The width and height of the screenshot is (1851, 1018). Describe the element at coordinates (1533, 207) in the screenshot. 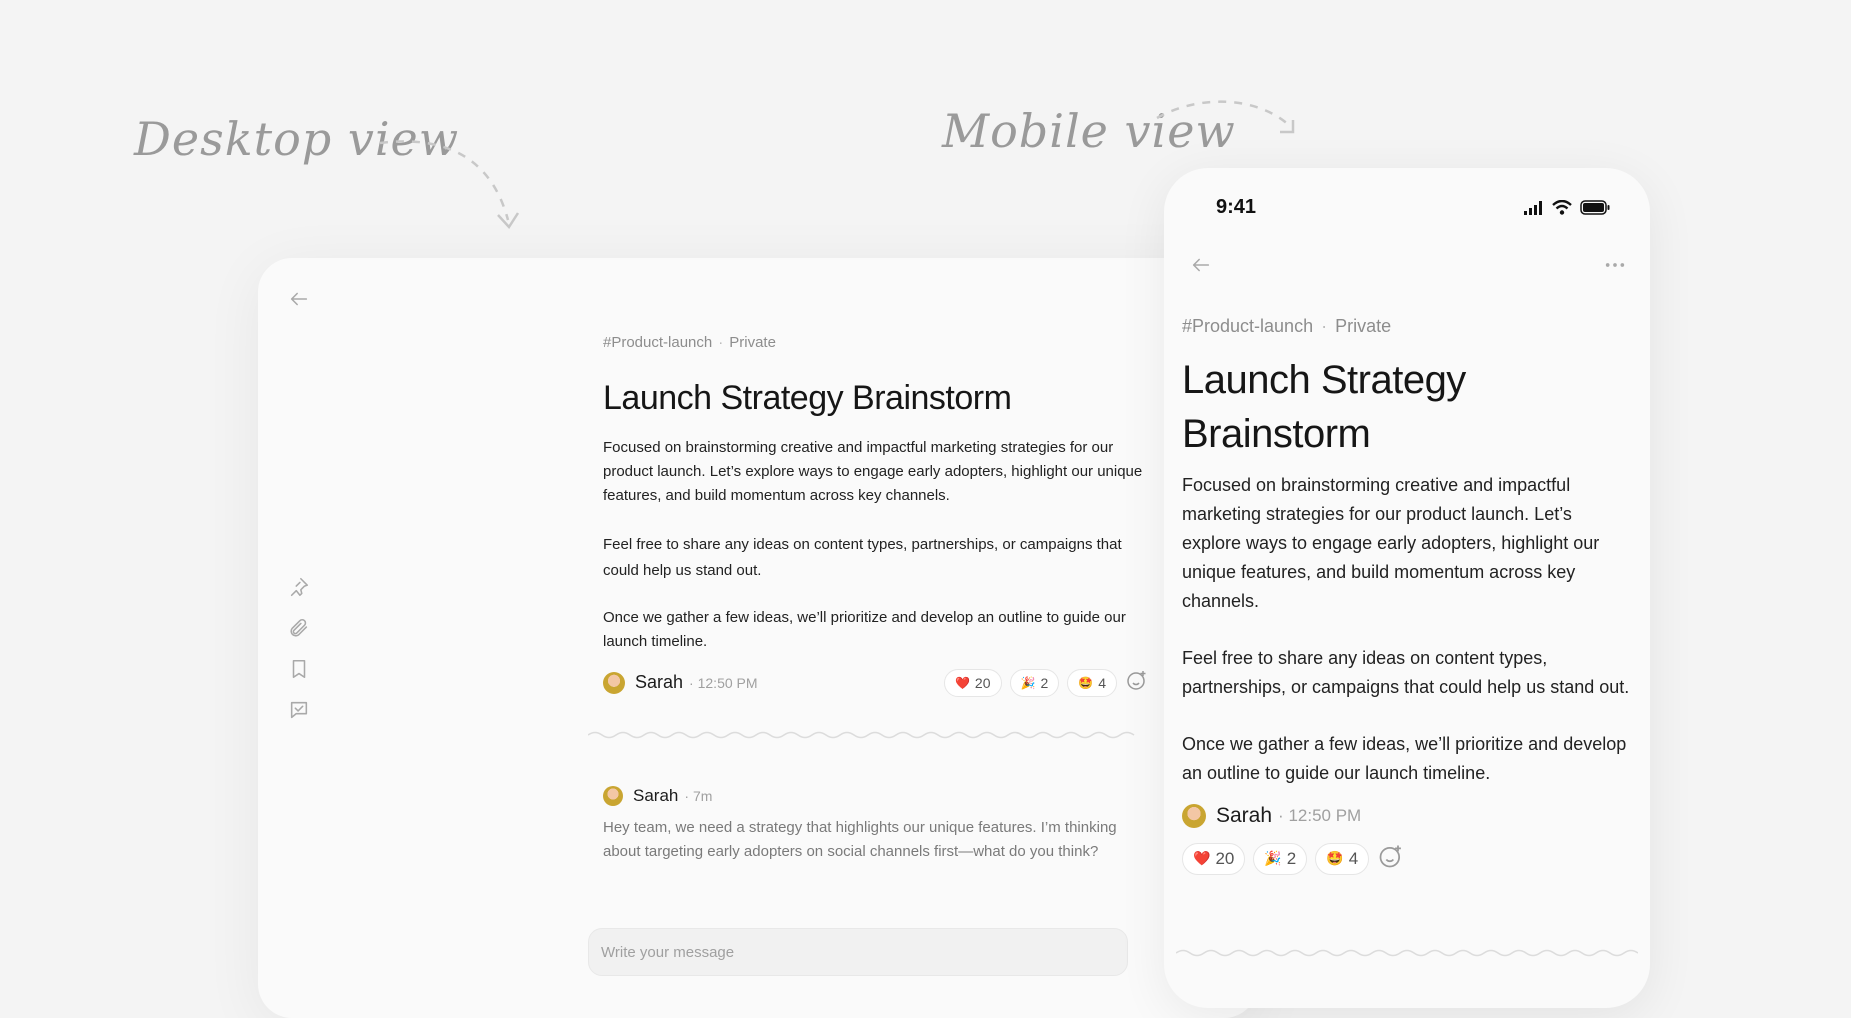

I see `signal-icon` at that location.